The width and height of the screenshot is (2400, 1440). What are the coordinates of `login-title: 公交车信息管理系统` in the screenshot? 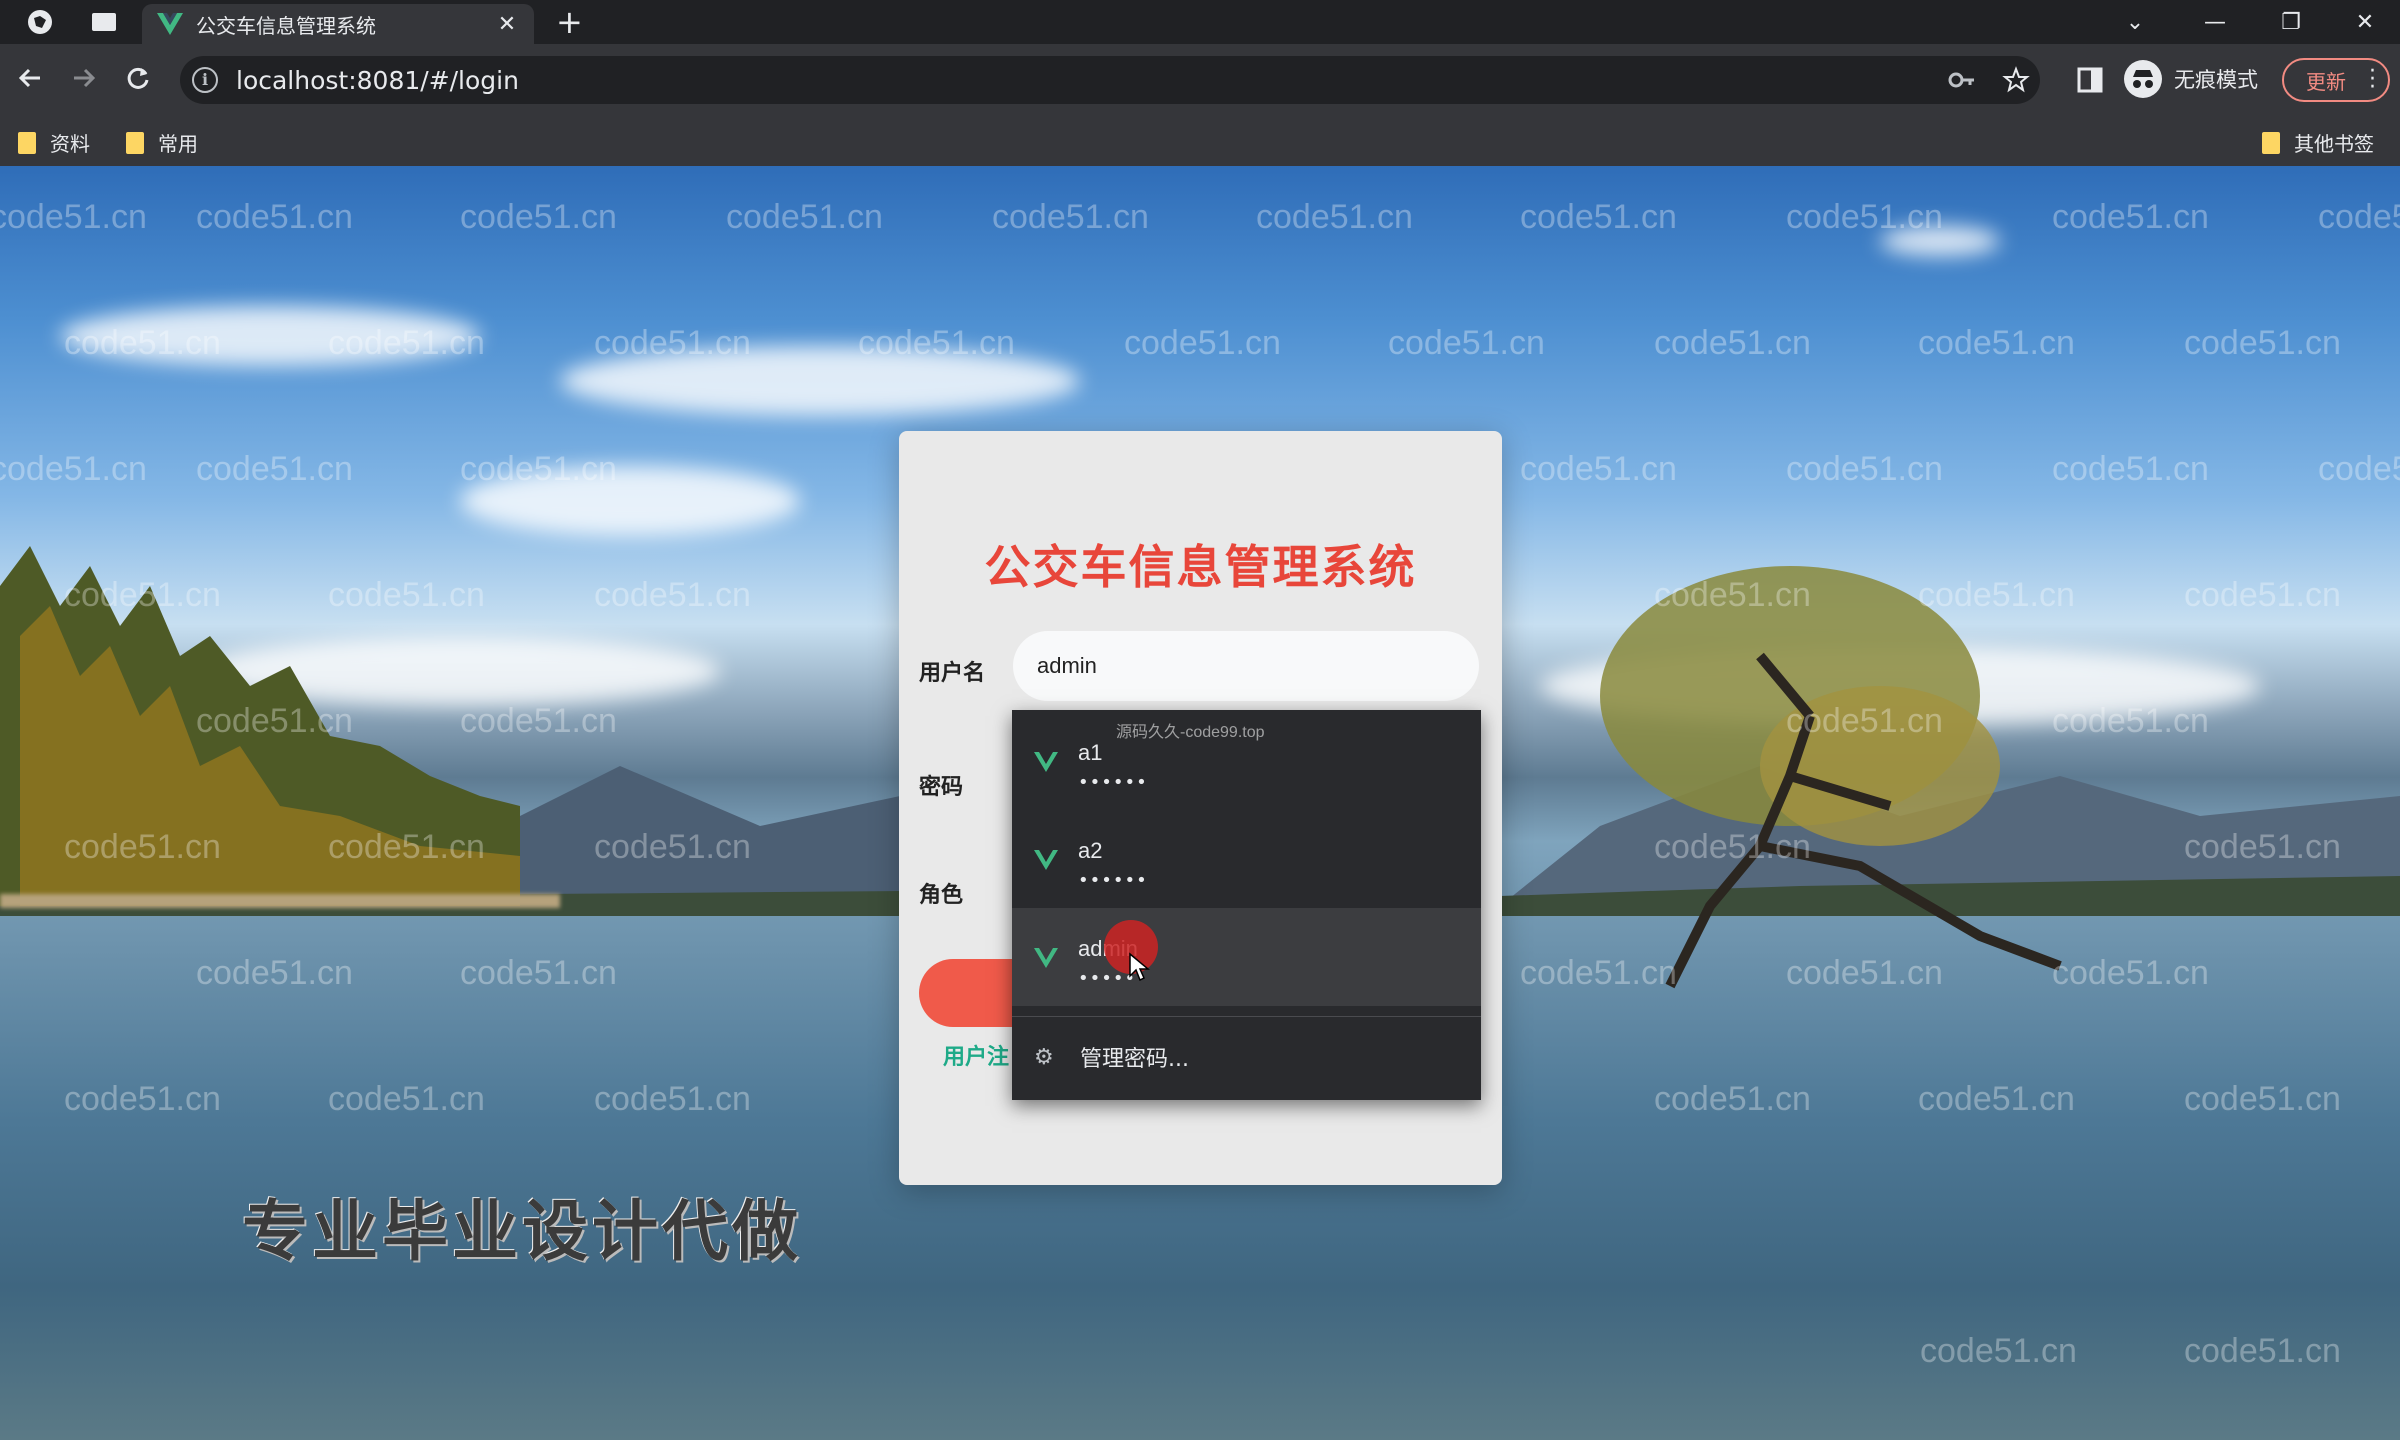 It's located at (1200, 567).